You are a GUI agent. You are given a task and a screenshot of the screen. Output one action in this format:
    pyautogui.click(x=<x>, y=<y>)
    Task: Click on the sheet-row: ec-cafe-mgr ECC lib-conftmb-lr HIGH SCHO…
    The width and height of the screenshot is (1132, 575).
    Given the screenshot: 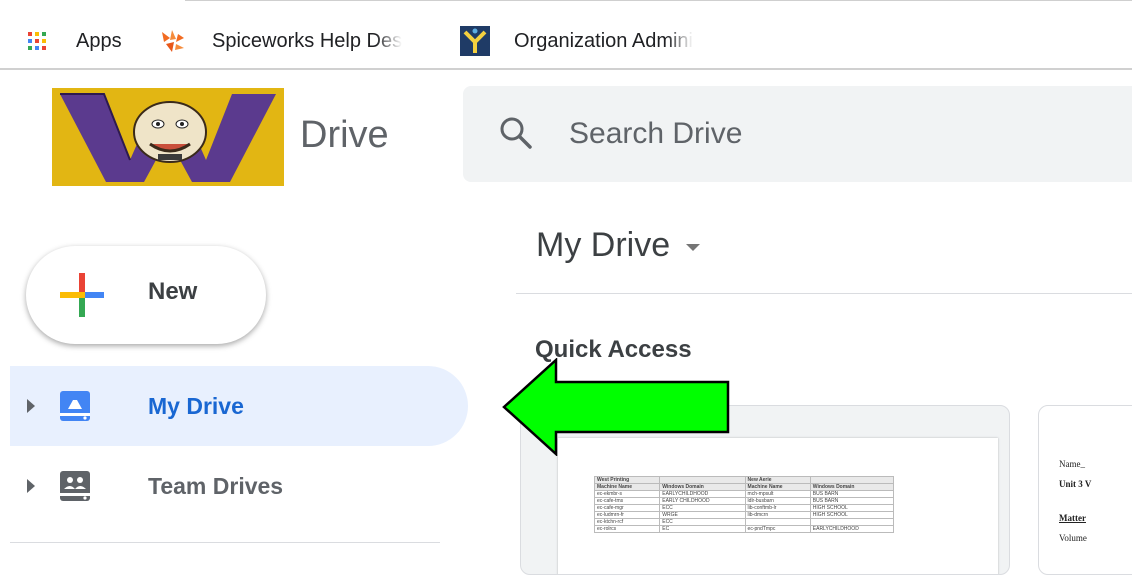 What is the action you would take?
    pyautogui.click(x=744, y=508)
    